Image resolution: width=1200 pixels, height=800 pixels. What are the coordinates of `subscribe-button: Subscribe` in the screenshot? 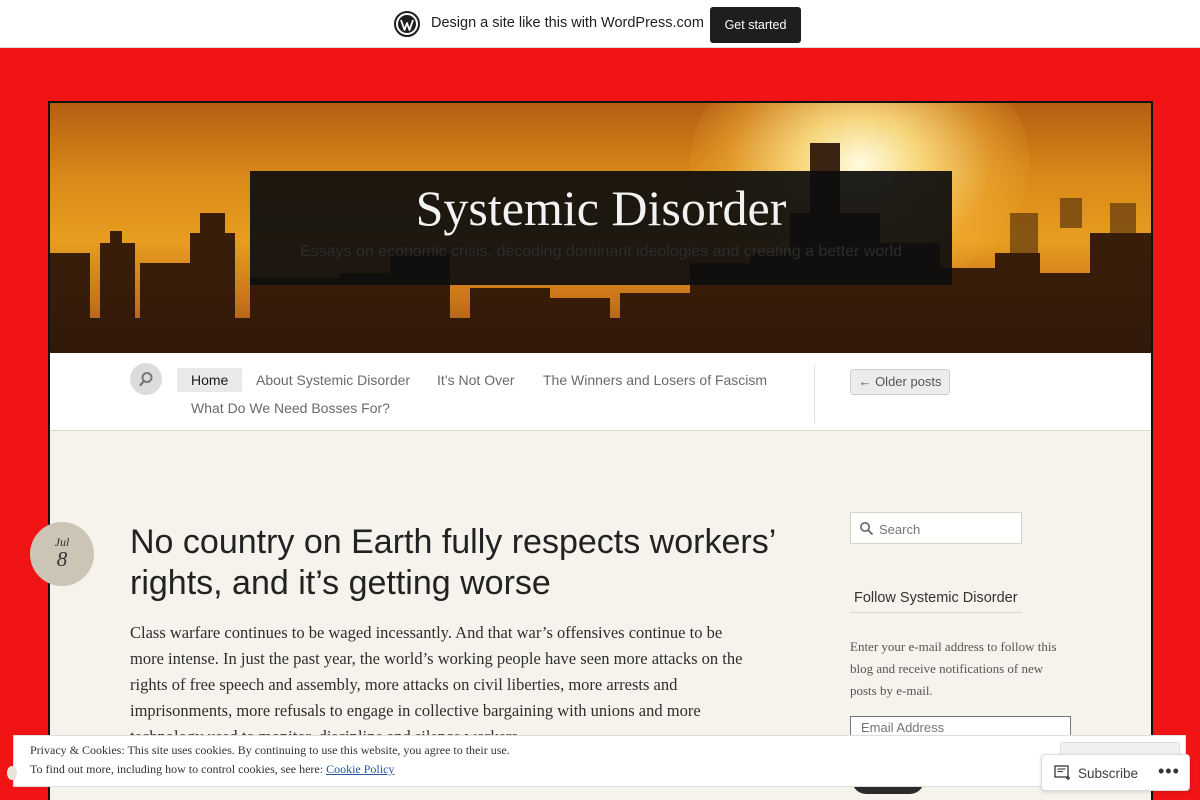 It's located at (1096, 773).